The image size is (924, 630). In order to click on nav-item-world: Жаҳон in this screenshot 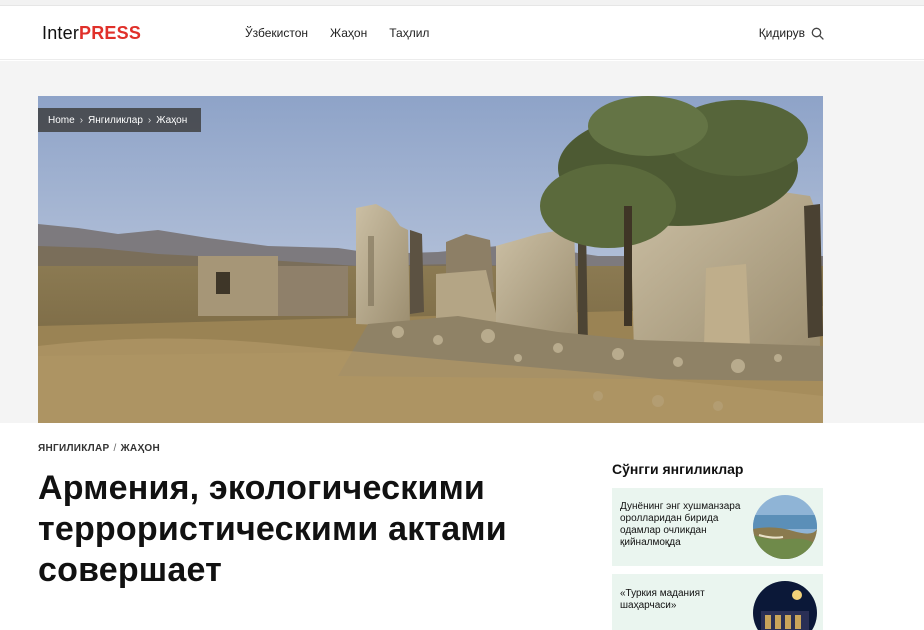, I will do `click(348, 33)`.